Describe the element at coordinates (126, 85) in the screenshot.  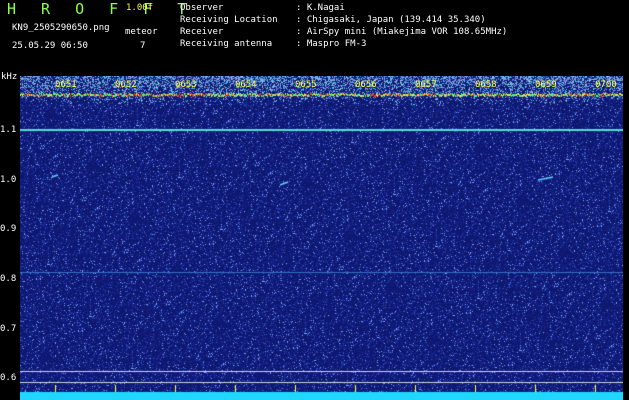
I see `time-mark: 0652` at that location.